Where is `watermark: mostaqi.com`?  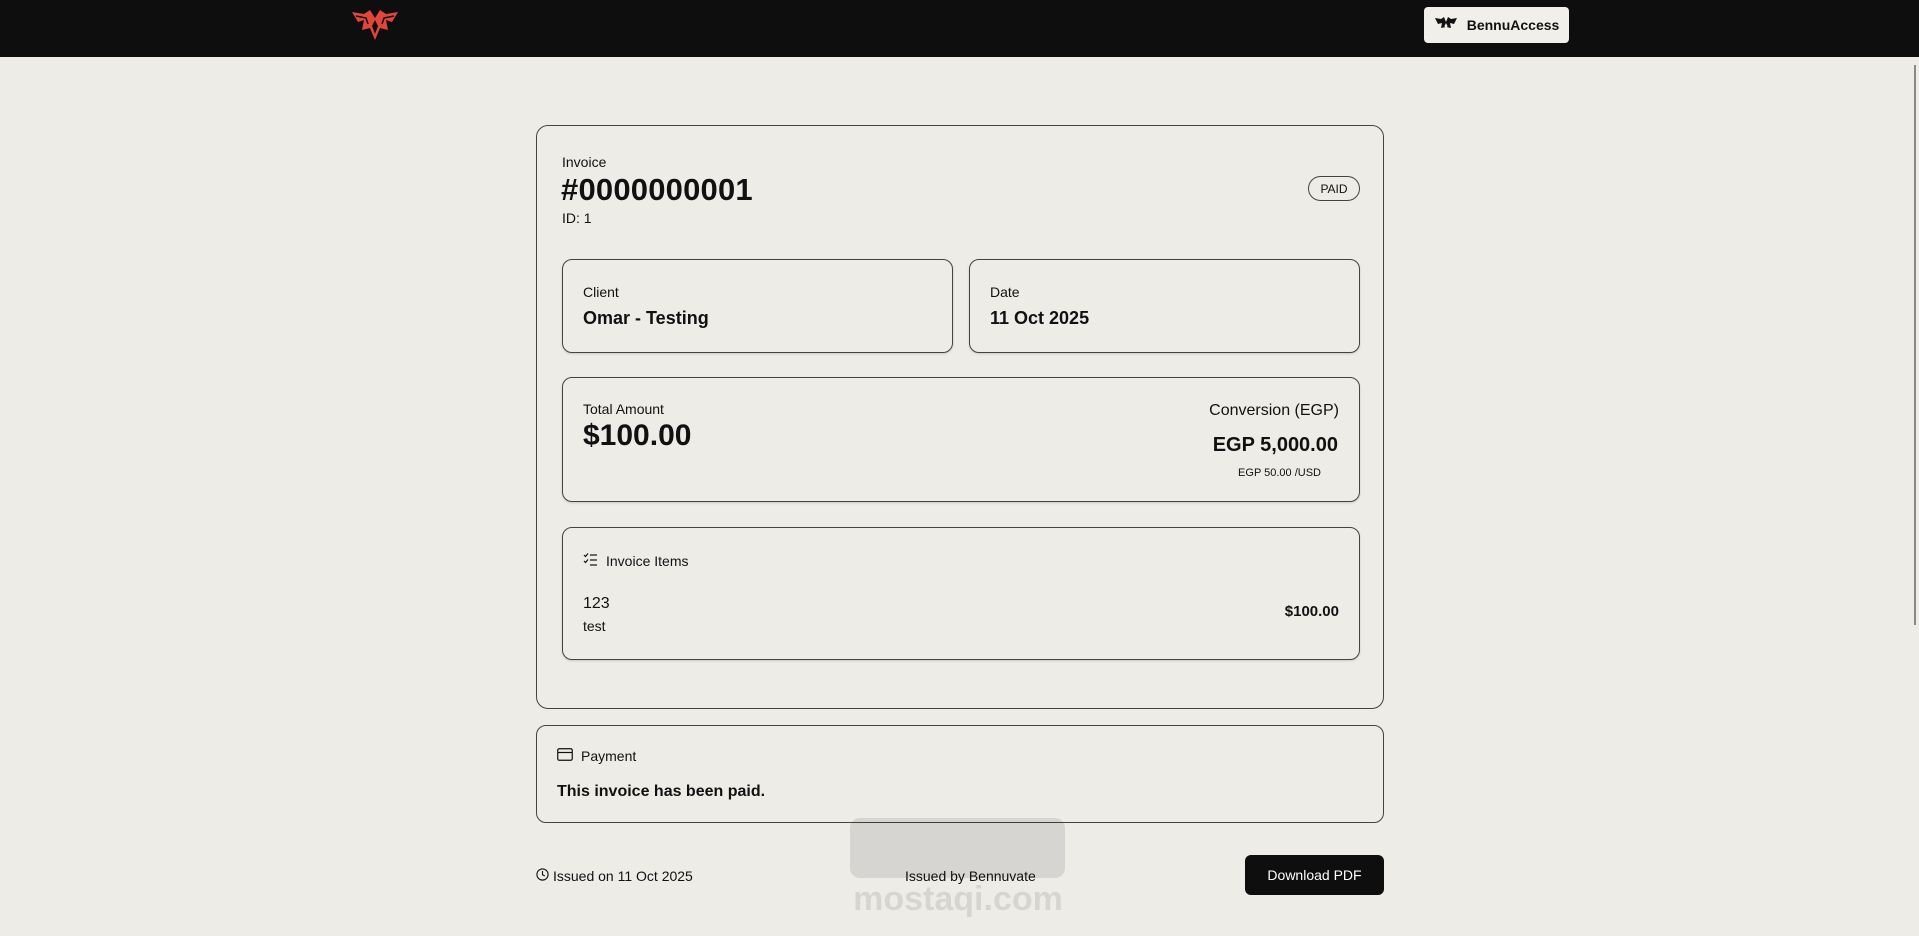 watermark: mostaqi.com is located at coordinates (958, 865).